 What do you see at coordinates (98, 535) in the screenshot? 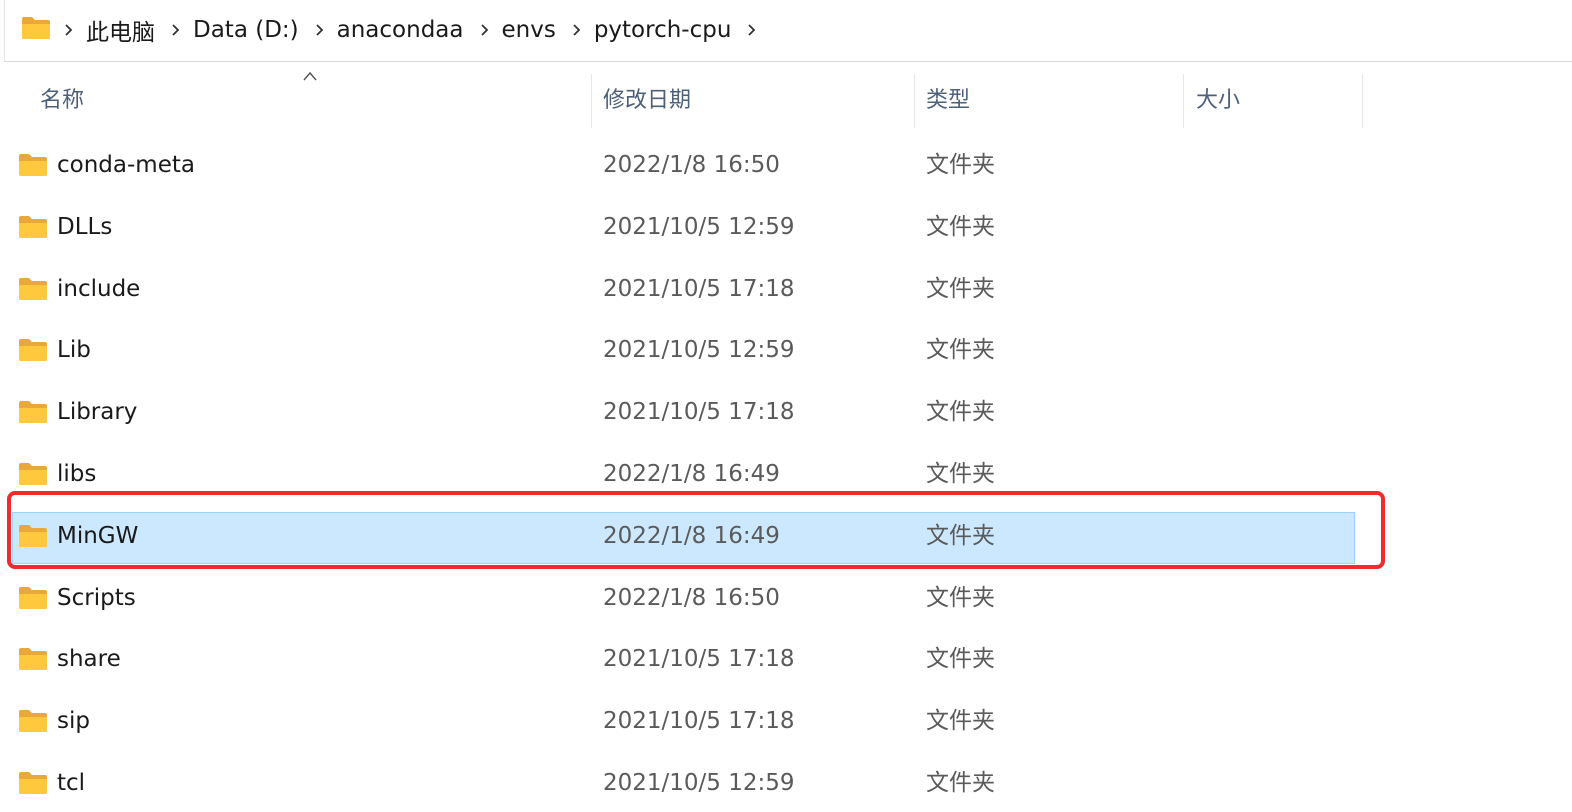
I see `file-name: MinGW` at bounding box center [98, 535].